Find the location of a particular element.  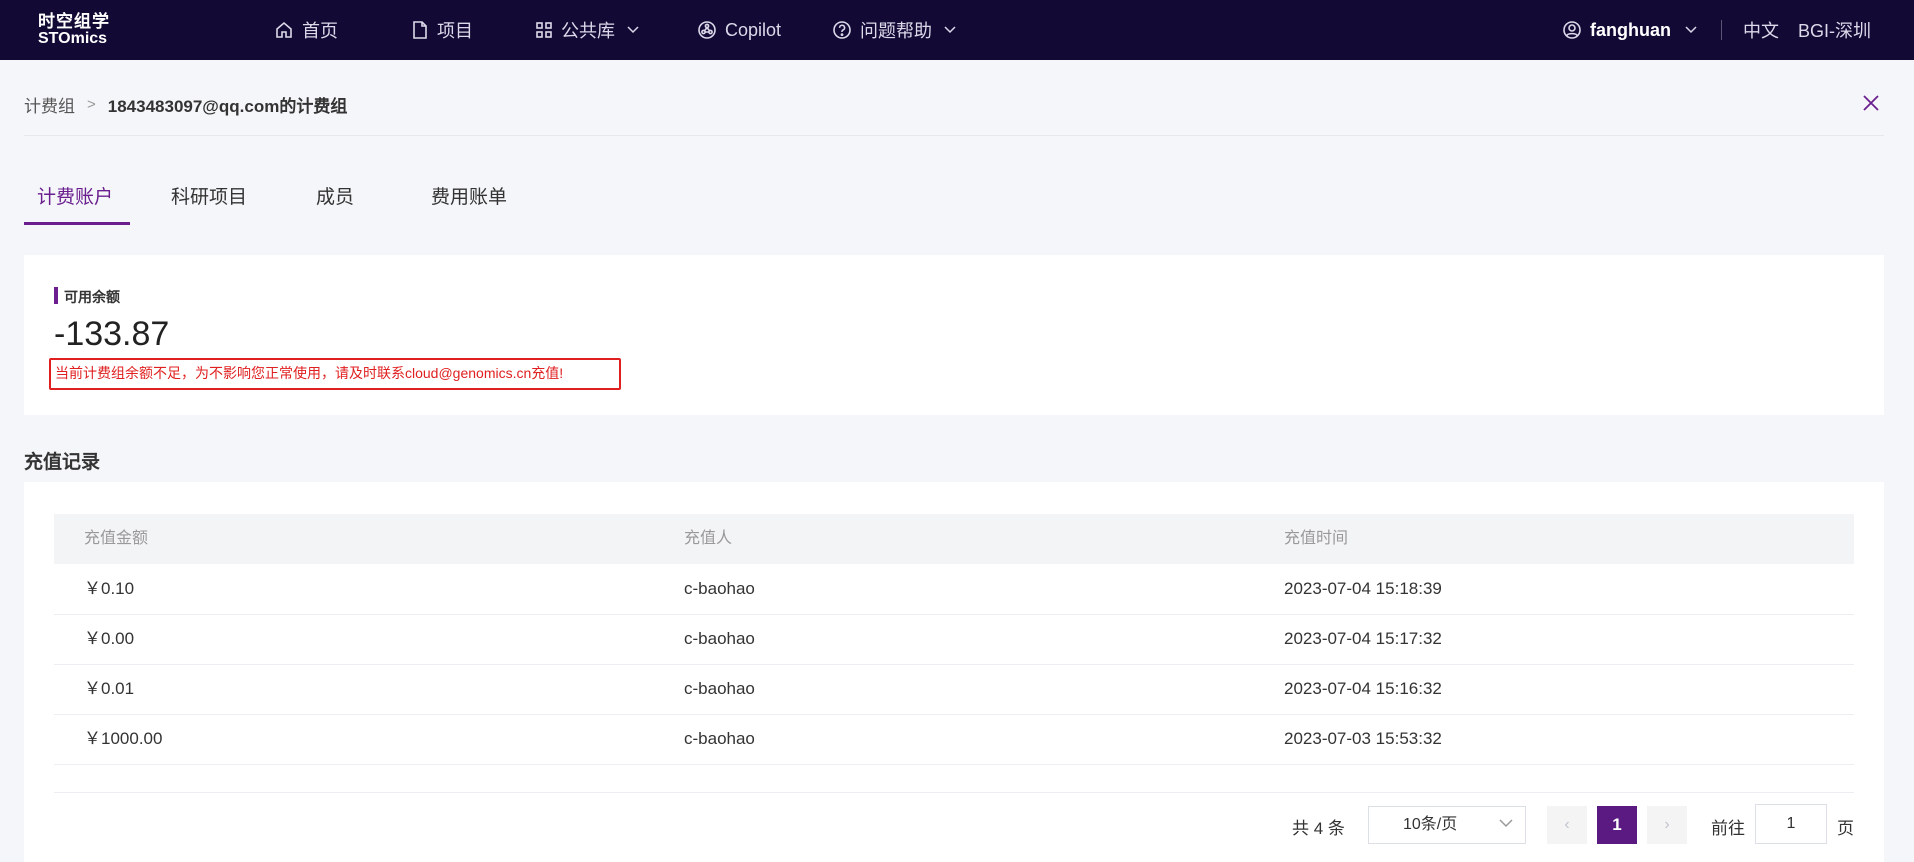

goto-unit: 页 is located at coordinates (1845, 828).